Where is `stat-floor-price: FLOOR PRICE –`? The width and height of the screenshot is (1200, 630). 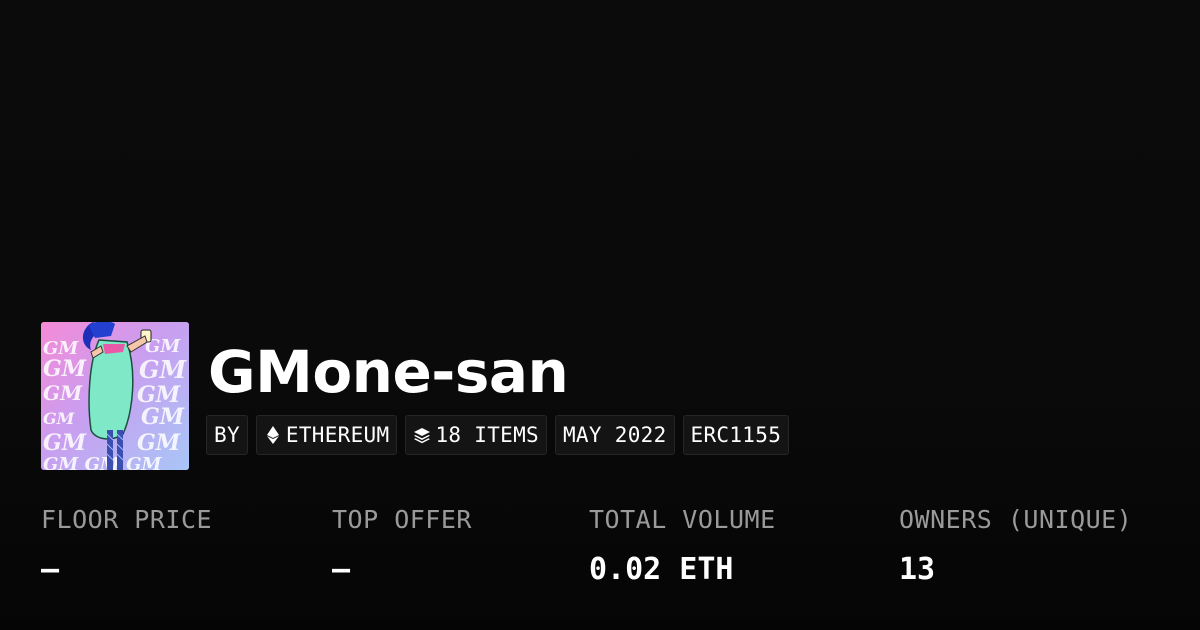 stat-floor-price: FLOOR PRICE – is located at coordinates (126, 545).